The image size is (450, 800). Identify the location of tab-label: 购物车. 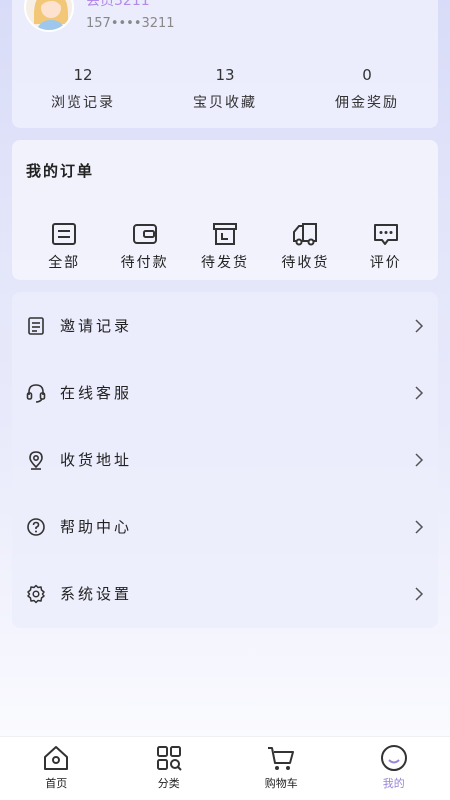
(281, 783).